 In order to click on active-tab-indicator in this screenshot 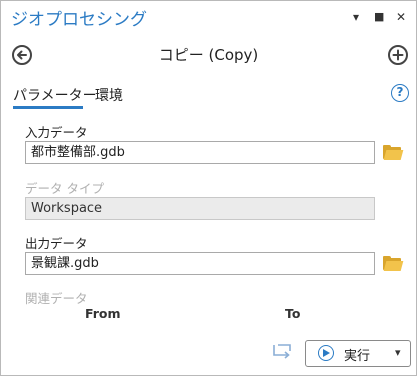, I will do `click(48, 107)`.